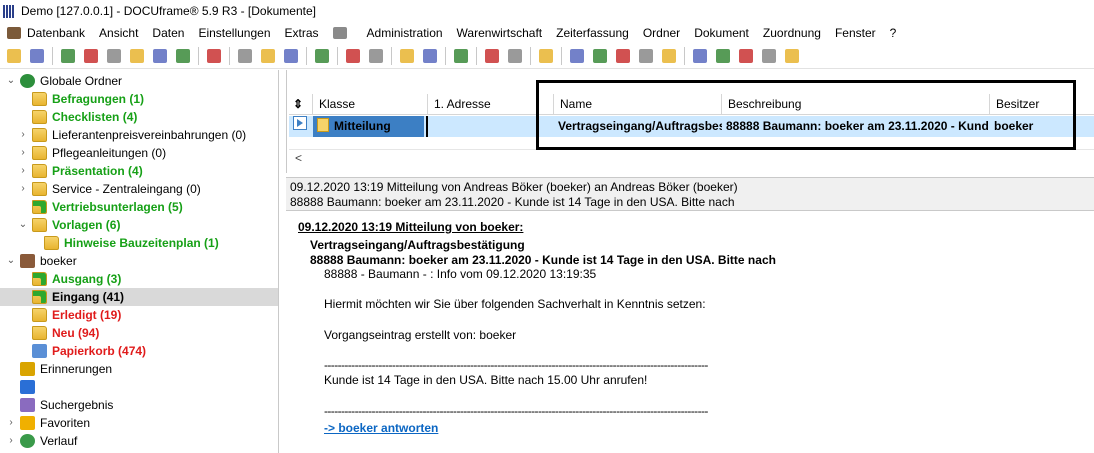 The width and height of the screenshot is (1094, 453). What do you see at coordinates (37, 56) in the screenshot?
I see `print-button` at bounding box center [37, 56].